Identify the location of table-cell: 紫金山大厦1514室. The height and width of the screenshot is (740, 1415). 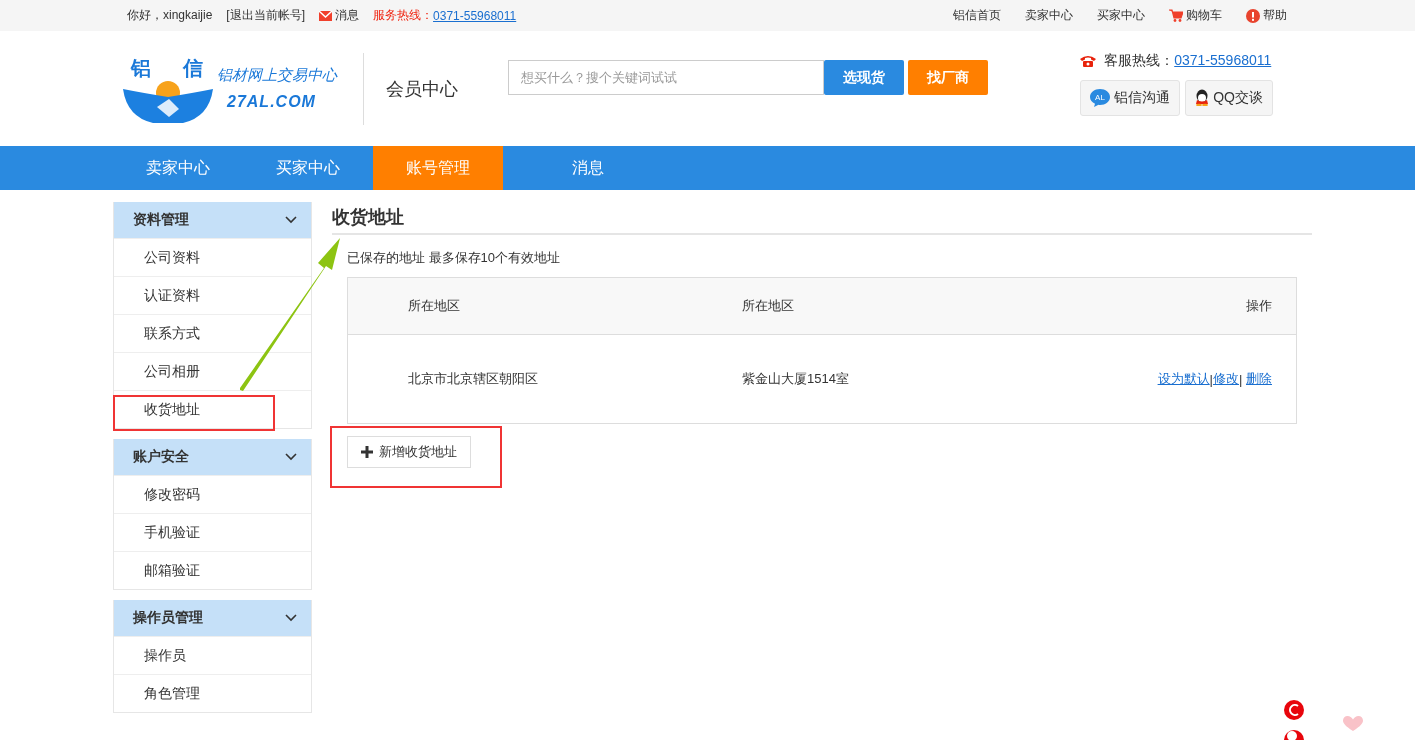
(863, 379).